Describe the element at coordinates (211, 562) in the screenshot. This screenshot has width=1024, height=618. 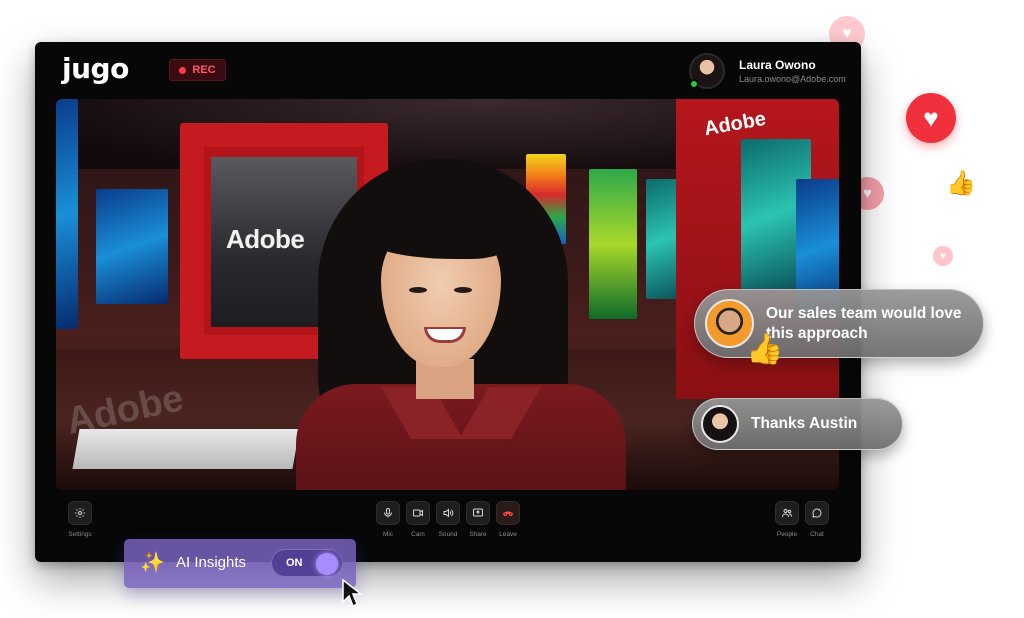
I see `ai-insights-label: AI Insights` at that location.